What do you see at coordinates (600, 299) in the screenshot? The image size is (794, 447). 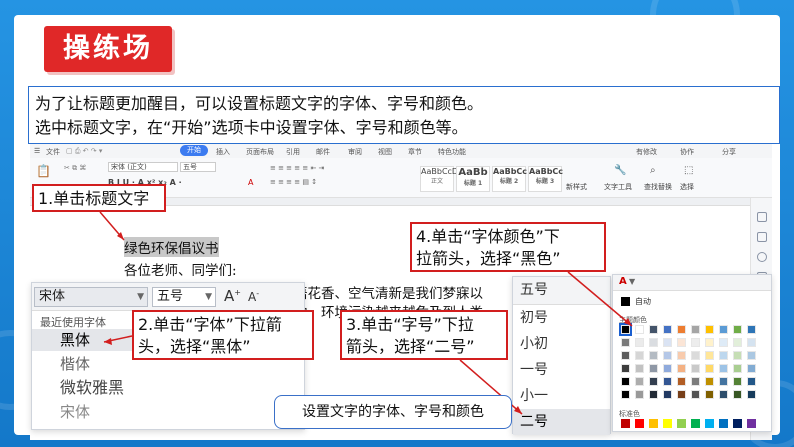 I see `arrow-to-black` at bounding box center [600, 299].